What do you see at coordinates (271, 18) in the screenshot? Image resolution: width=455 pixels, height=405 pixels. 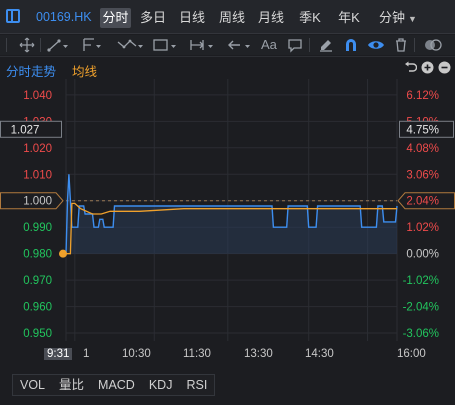 I see `tab-monthly: 月线` at bounding box center [271, 18].